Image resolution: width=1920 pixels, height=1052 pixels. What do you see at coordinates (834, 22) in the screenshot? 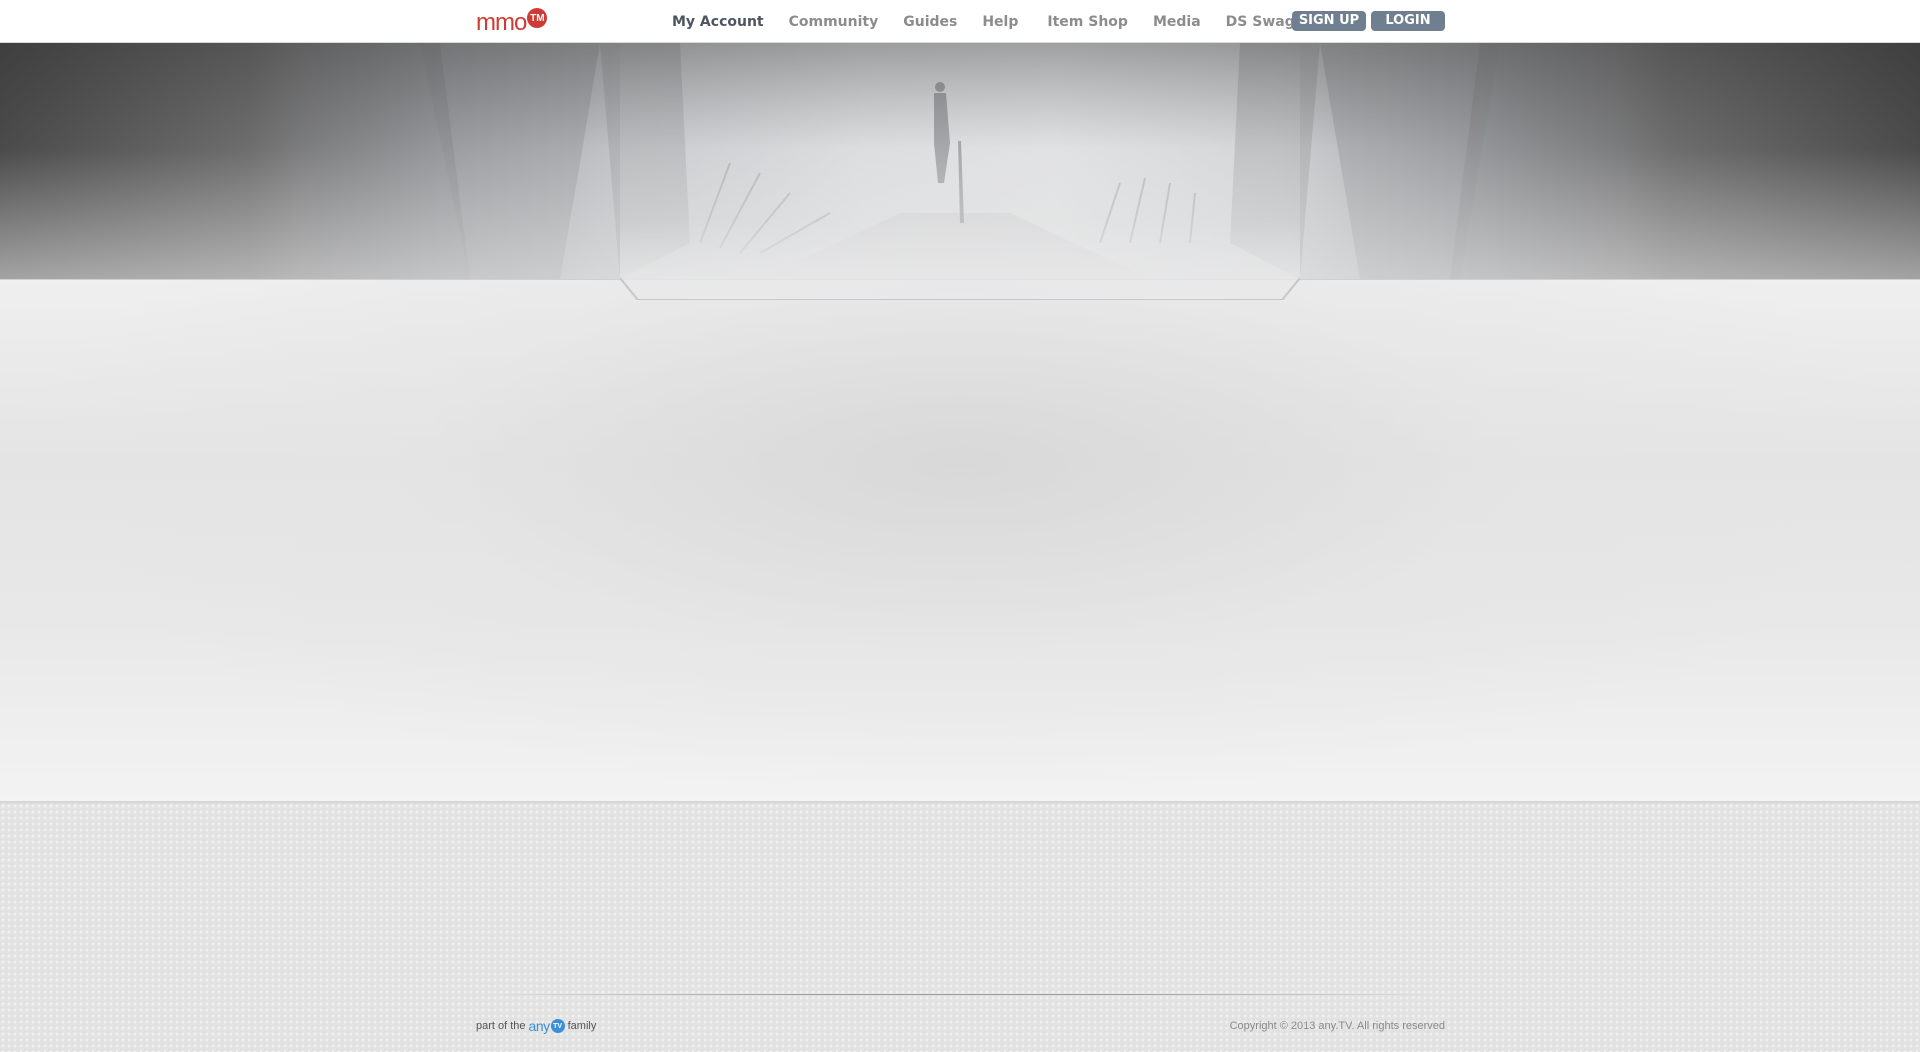
I see `nav-item-community: Community` at bounding box center [834, 22].